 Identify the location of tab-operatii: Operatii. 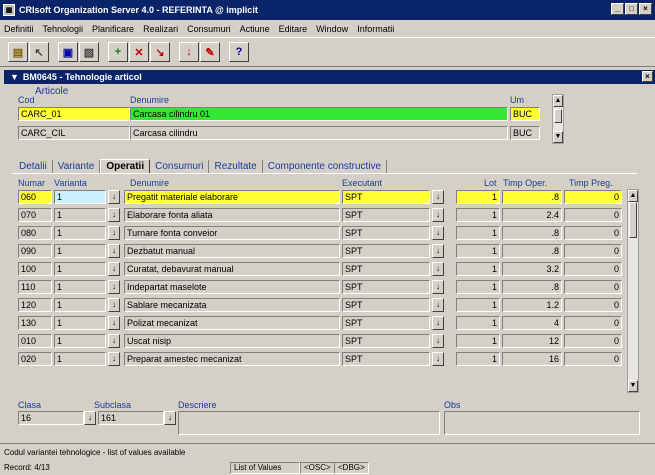
(125, 166).